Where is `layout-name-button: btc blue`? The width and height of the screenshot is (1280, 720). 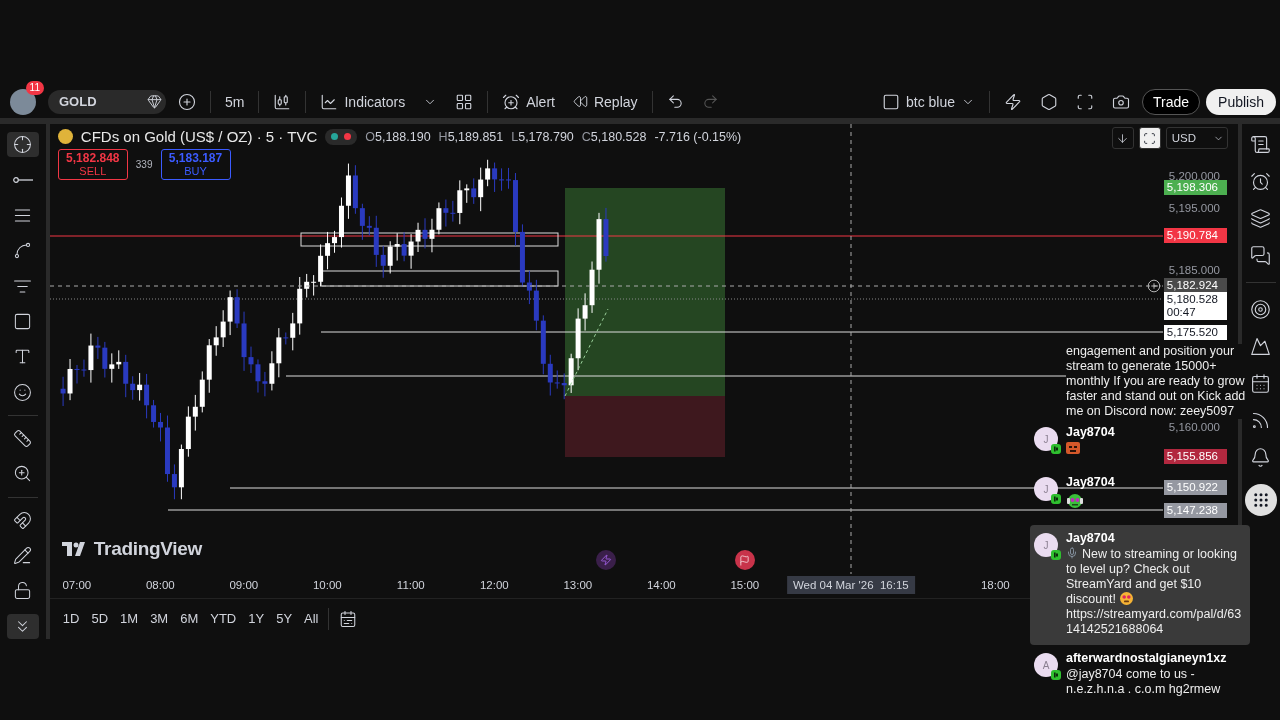
layout-name-button: btc blue is located at coordinates (928, 101).